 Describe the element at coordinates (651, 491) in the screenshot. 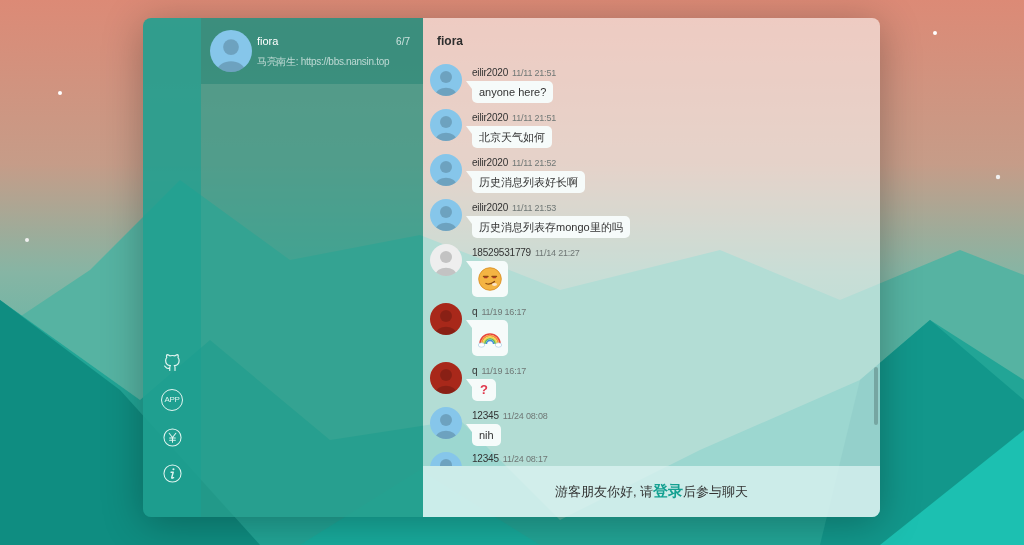

I see `guest-notice: 游客朋友你好, 请登录后参与聊天` at that location.